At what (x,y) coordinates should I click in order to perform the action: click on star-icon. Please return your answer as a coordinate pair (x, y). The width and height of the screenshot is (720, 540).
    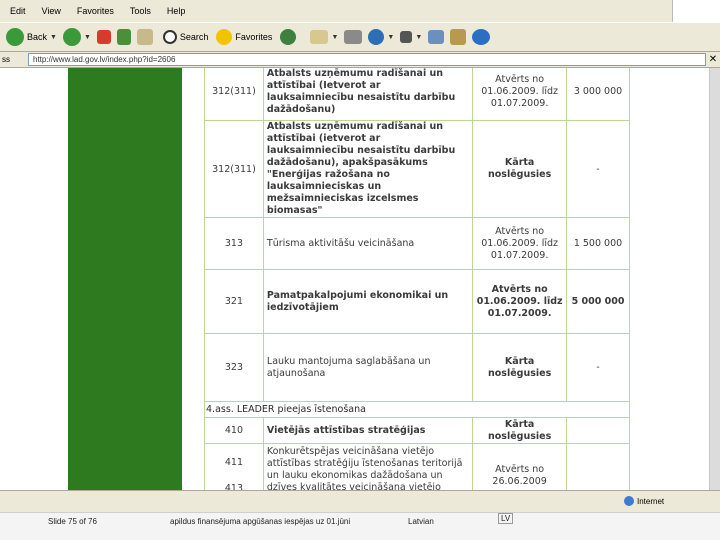
    Looking at the image, I should click on (224, 37).